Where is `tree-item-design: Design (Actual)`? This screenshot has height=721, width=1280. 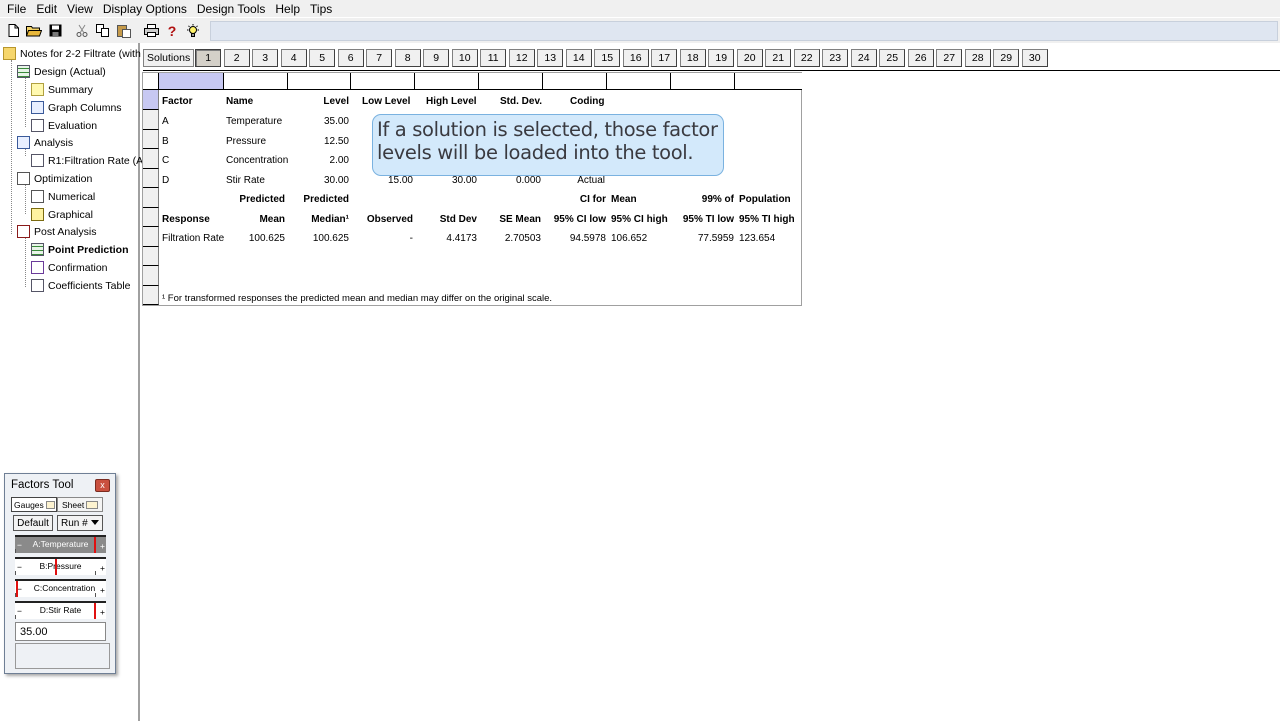 tree-item-design: Design (Actual) is located at coordinates (61, 71).